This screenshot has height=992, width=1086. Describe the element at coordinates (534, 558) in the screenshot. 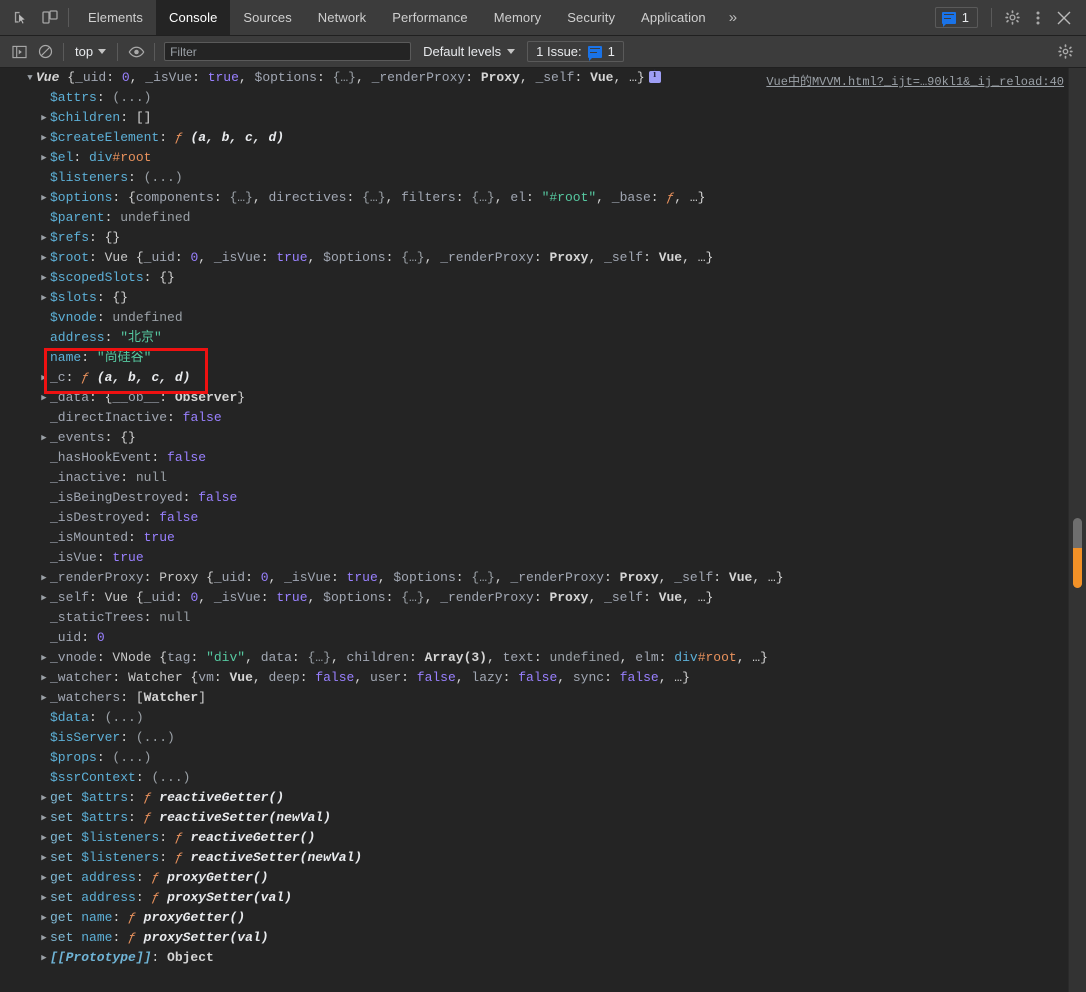

I see `console-property-row: ▶_isVue: true` at that location.